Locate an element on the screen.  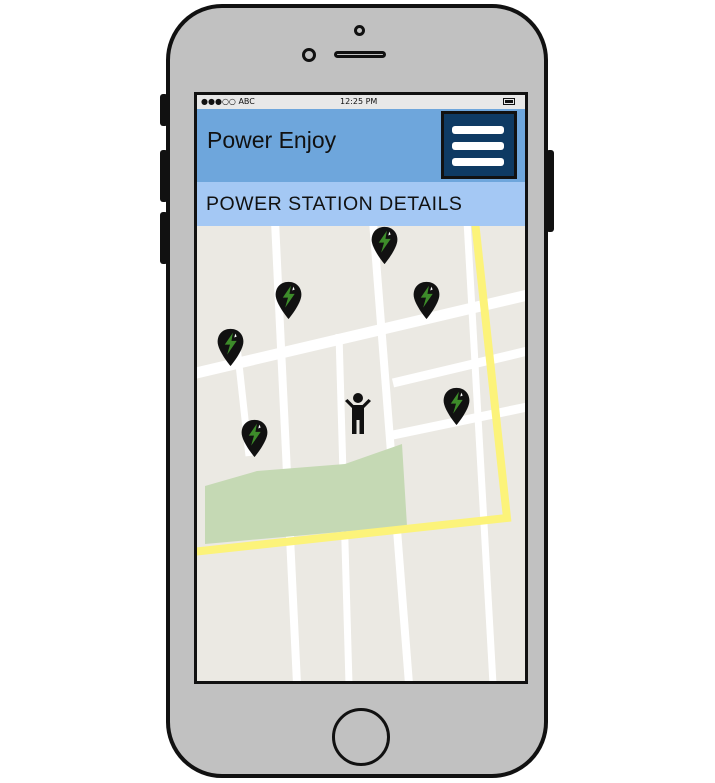
volume-up-button is located at coordinates (164, 176).